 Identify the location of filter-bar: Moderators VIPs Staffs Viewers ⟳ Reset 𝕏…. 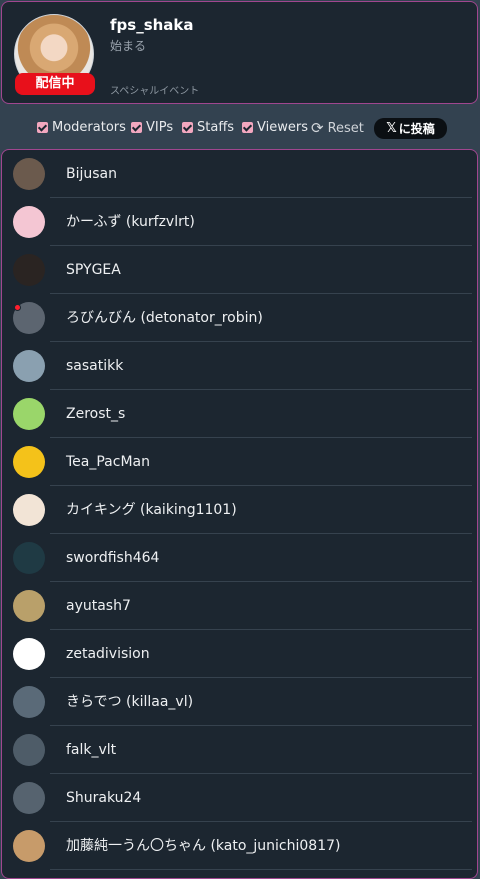
(240, 128).